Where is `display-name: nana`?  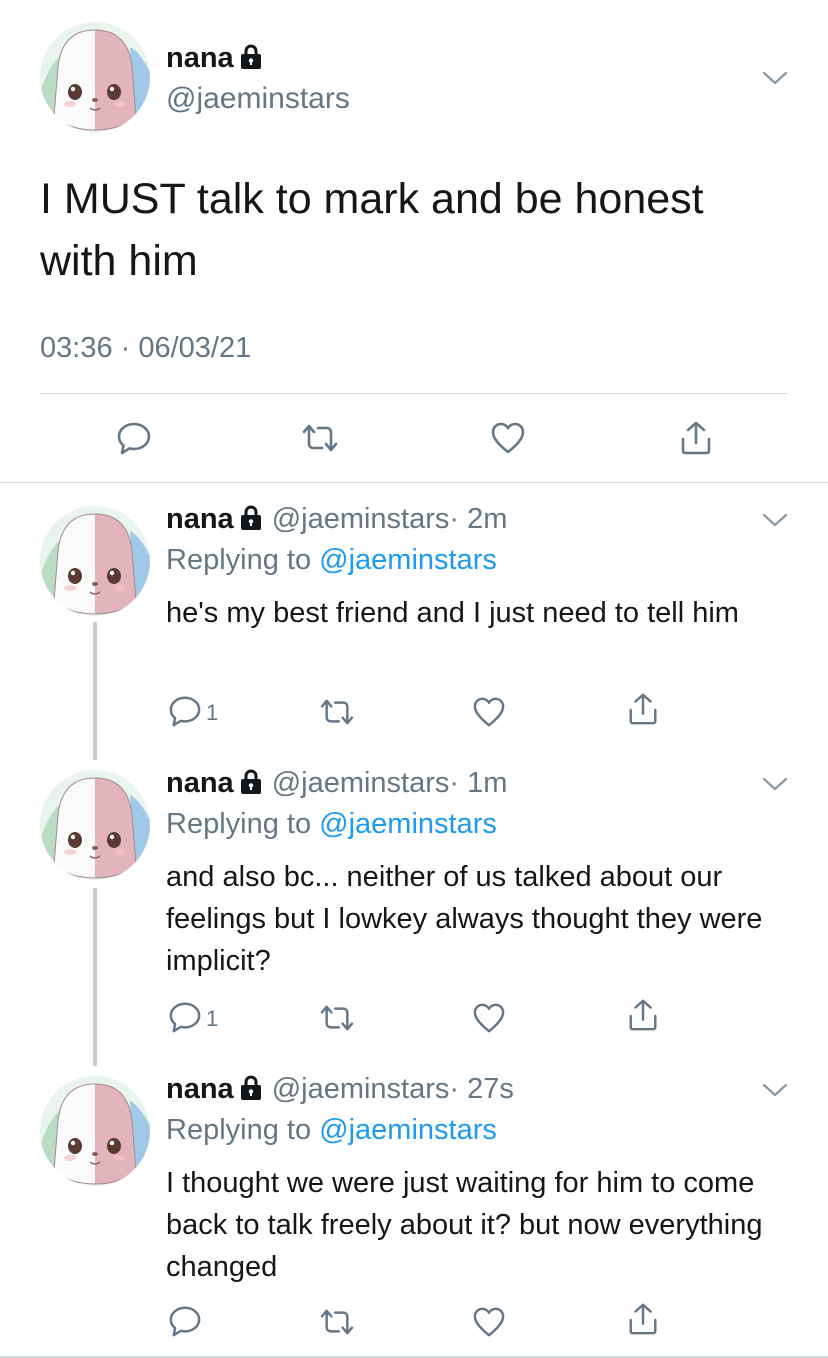
display-name: nana is located at coordinates (214, 58).